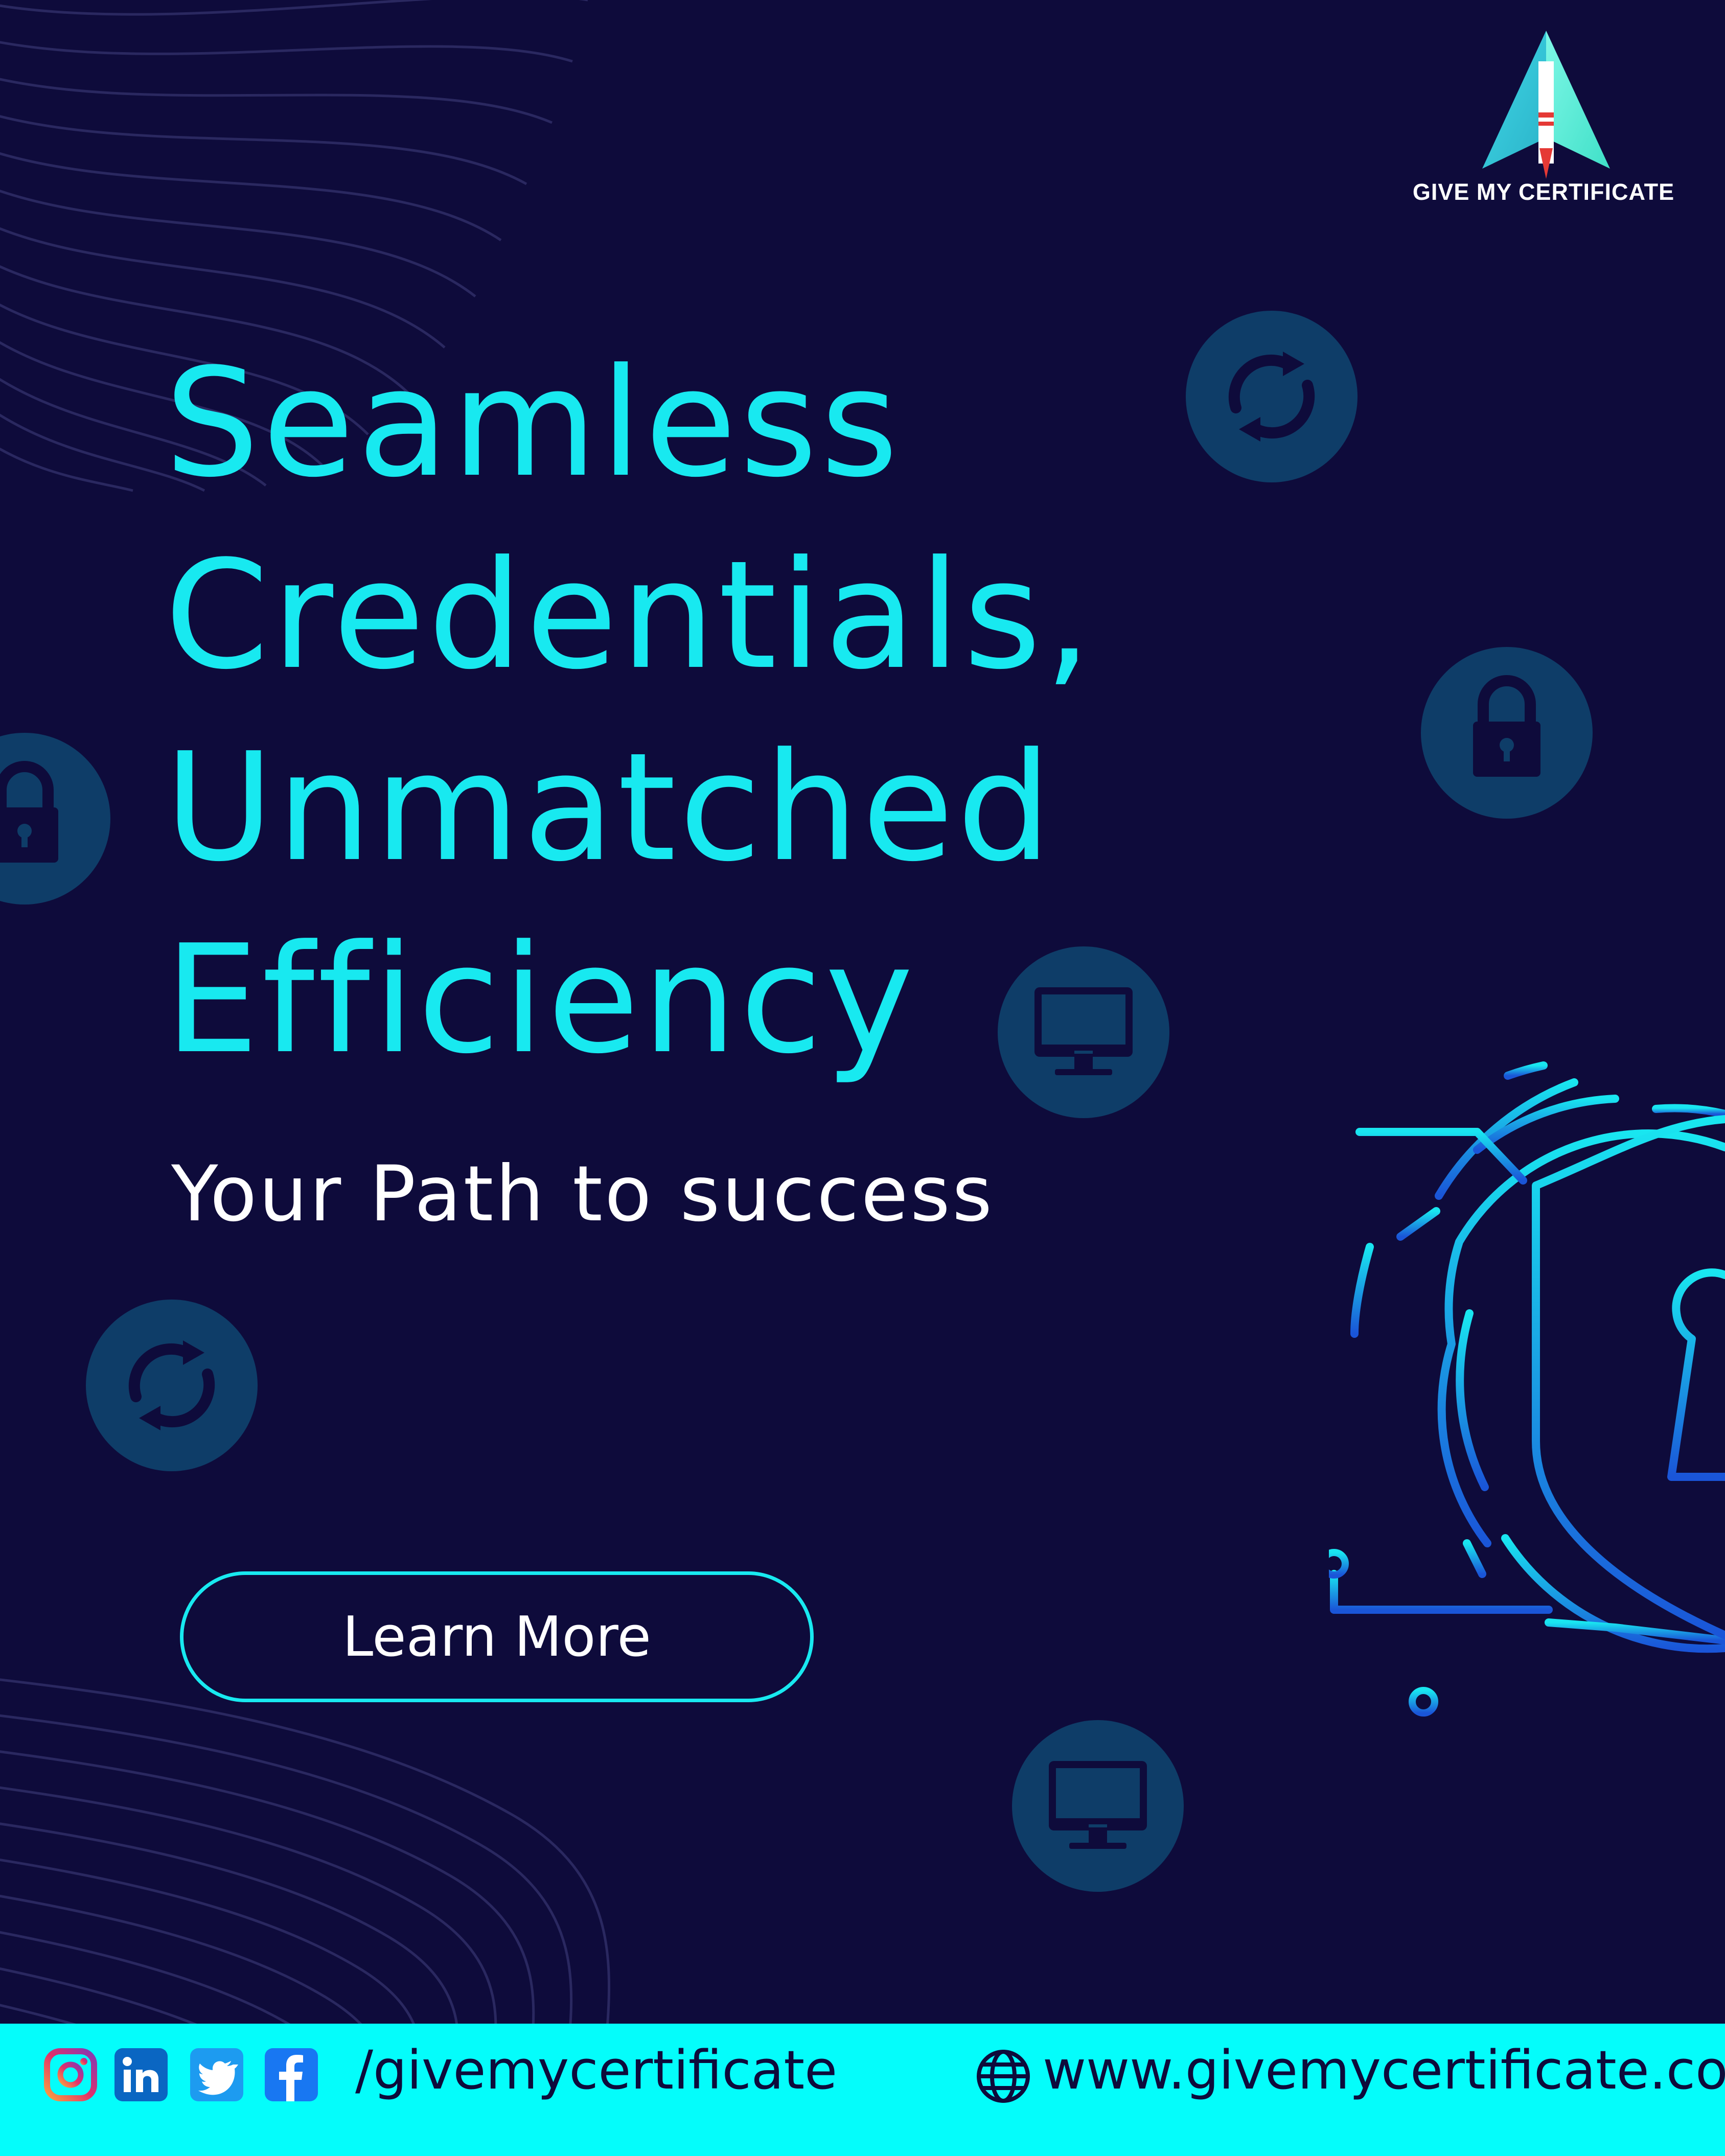  I want to click on linkedin-icon, so click(141, 2075).